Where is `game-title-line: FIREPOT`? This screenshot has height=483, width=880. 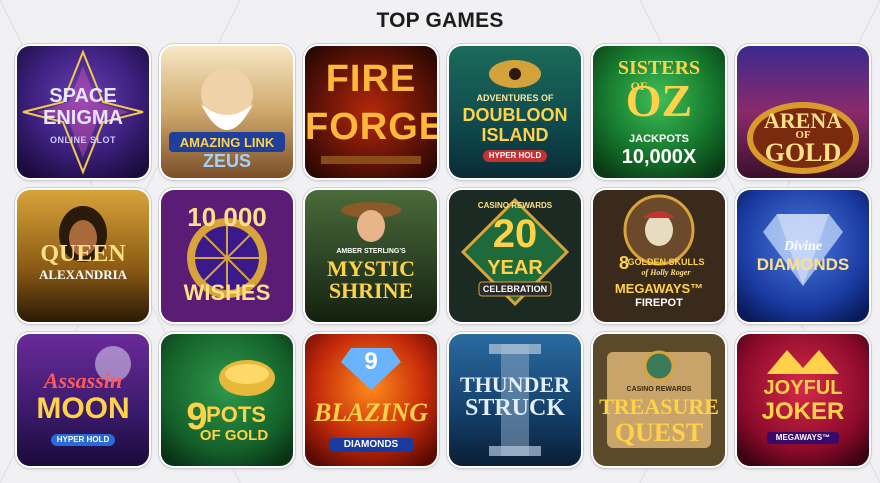 game-title-line: FIREPOT is located at coordinates (659, 303).